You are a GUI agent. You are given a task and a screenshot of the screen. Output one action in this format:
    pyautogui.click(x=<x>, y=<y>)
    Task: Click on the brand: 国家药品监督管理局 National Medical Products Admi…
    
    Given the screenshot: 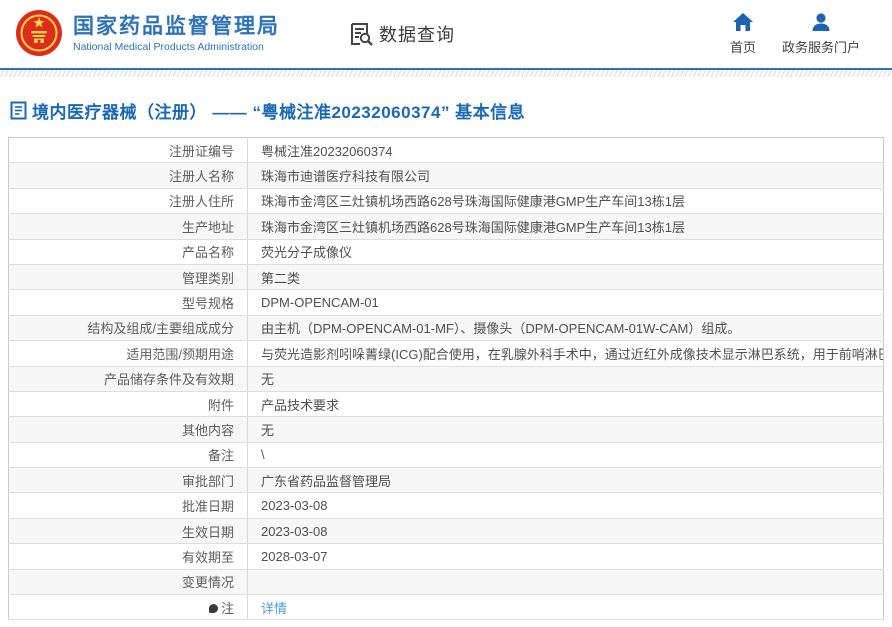 What is the action you would take?
    pyautogui.click(x=147, y=34)
    